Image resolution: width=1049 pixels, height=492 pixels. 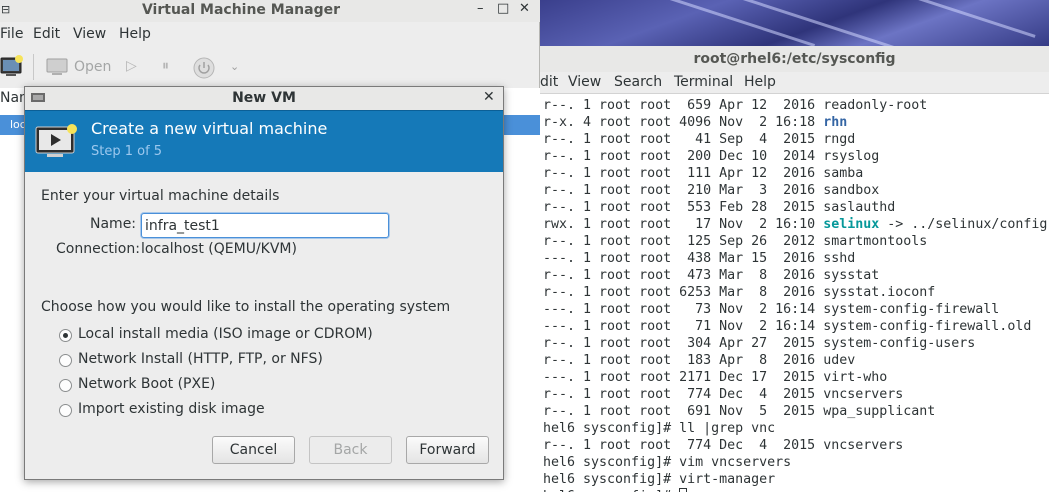 I want to click on terminal-menu-help: Help, so click(x=760, y=82).